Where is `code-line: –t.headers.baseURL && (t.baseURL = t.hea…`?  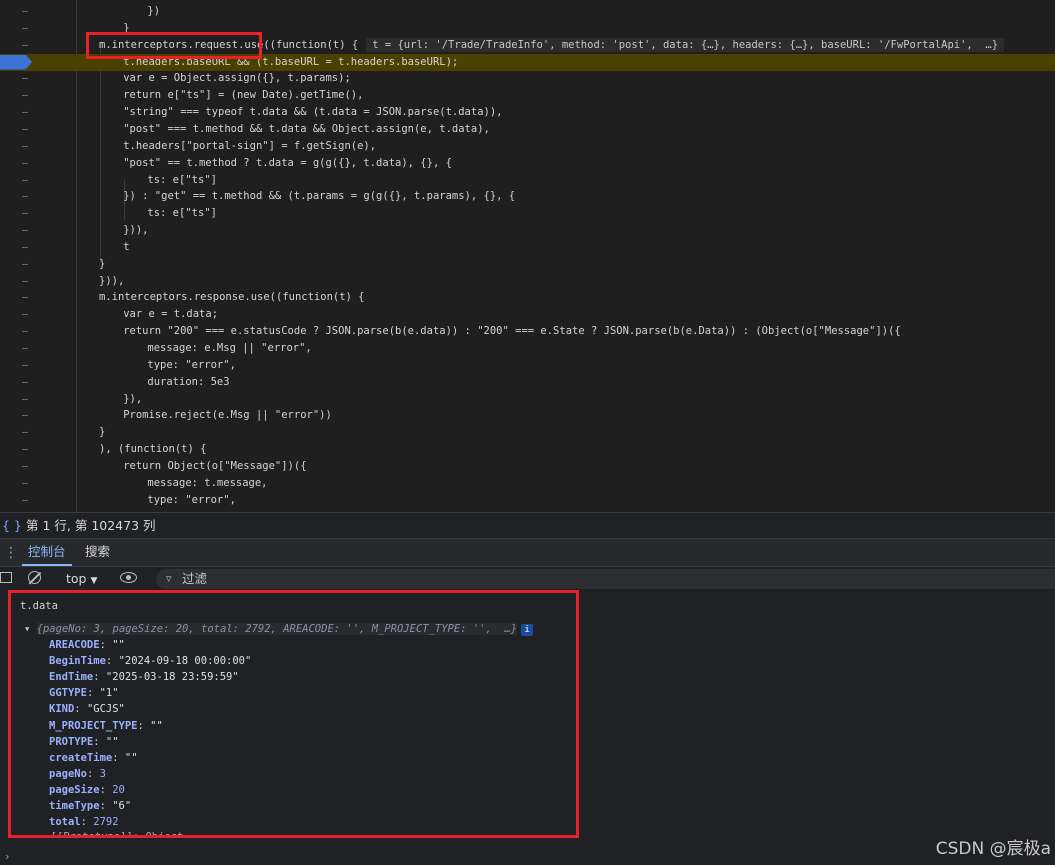
code-line: –t.headers.baseURL && (t.baseURL = t.hea… is located at coordinates (527, 62).